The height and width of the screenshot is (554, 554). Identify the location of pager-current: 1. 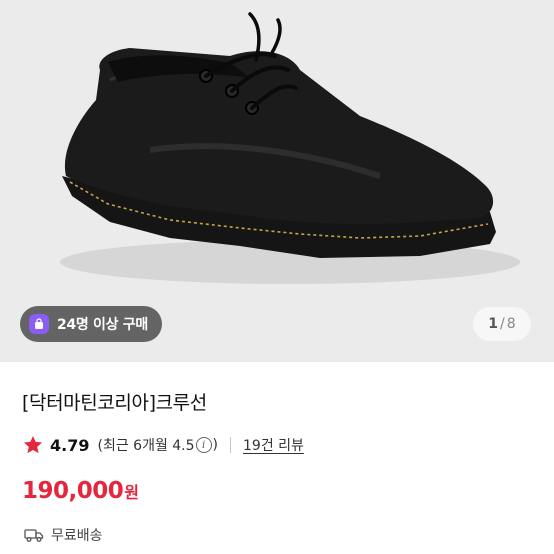
(493, 324).